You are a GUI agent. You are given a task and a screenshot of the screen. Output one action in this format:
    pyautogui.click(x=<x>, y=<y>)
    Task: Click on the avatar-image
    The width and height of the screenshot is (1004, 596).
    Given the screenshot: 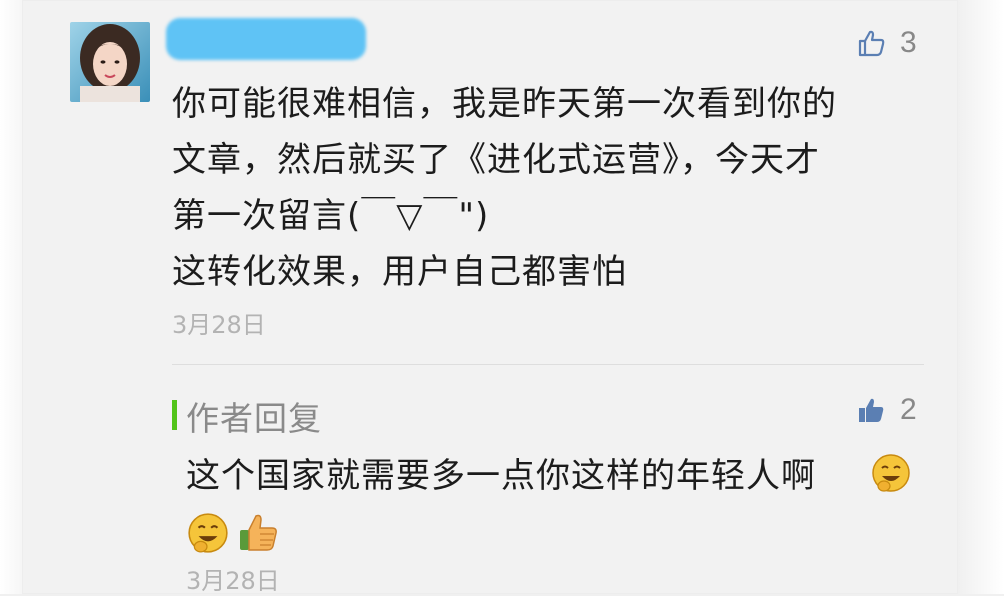 What is the action you would take?
    pyautogui.click(x=110, y=62)
    